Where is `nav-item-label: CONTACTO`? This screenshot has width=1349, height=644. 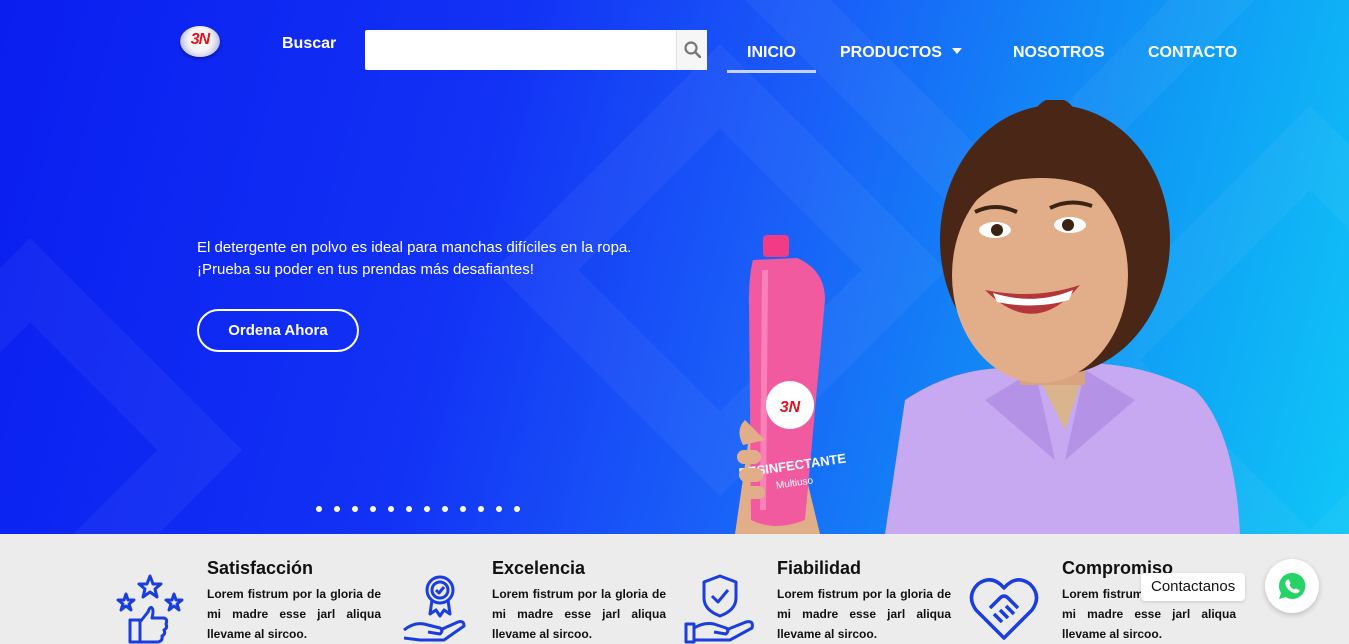 nav-item-label: CONTACTO is located at coordinates (1193, 52).